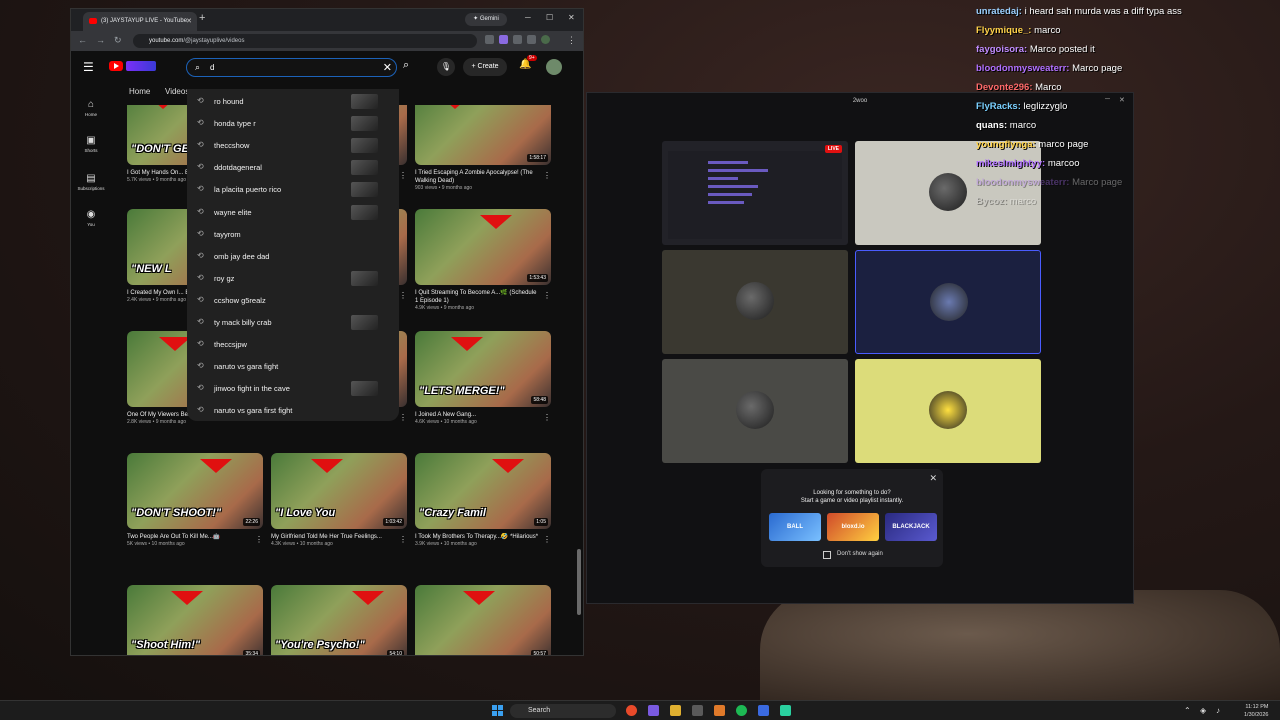  I want to click on video-card: "Shoot Him!"35:34⋮, so click(195, 620).